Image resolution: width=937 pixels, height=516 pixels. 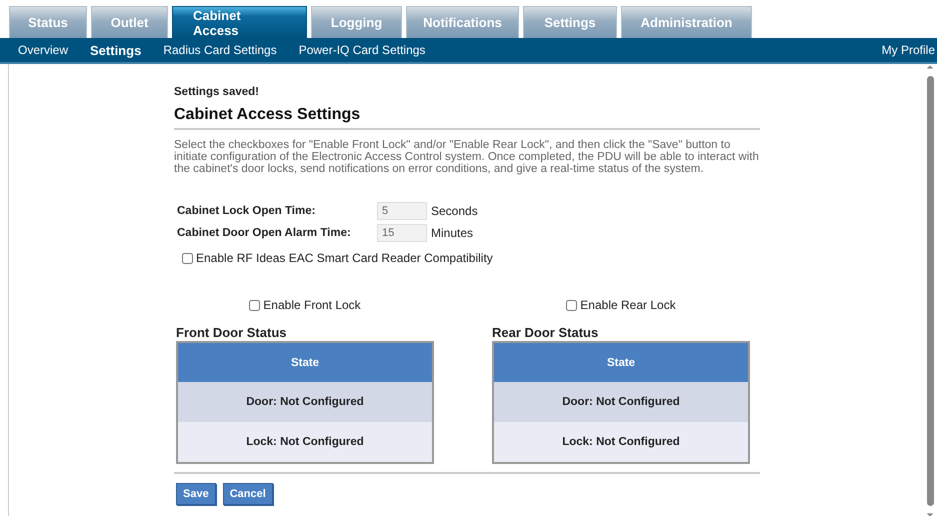 I want to click on subnav-link: Overview, so click(x=43, y=50).